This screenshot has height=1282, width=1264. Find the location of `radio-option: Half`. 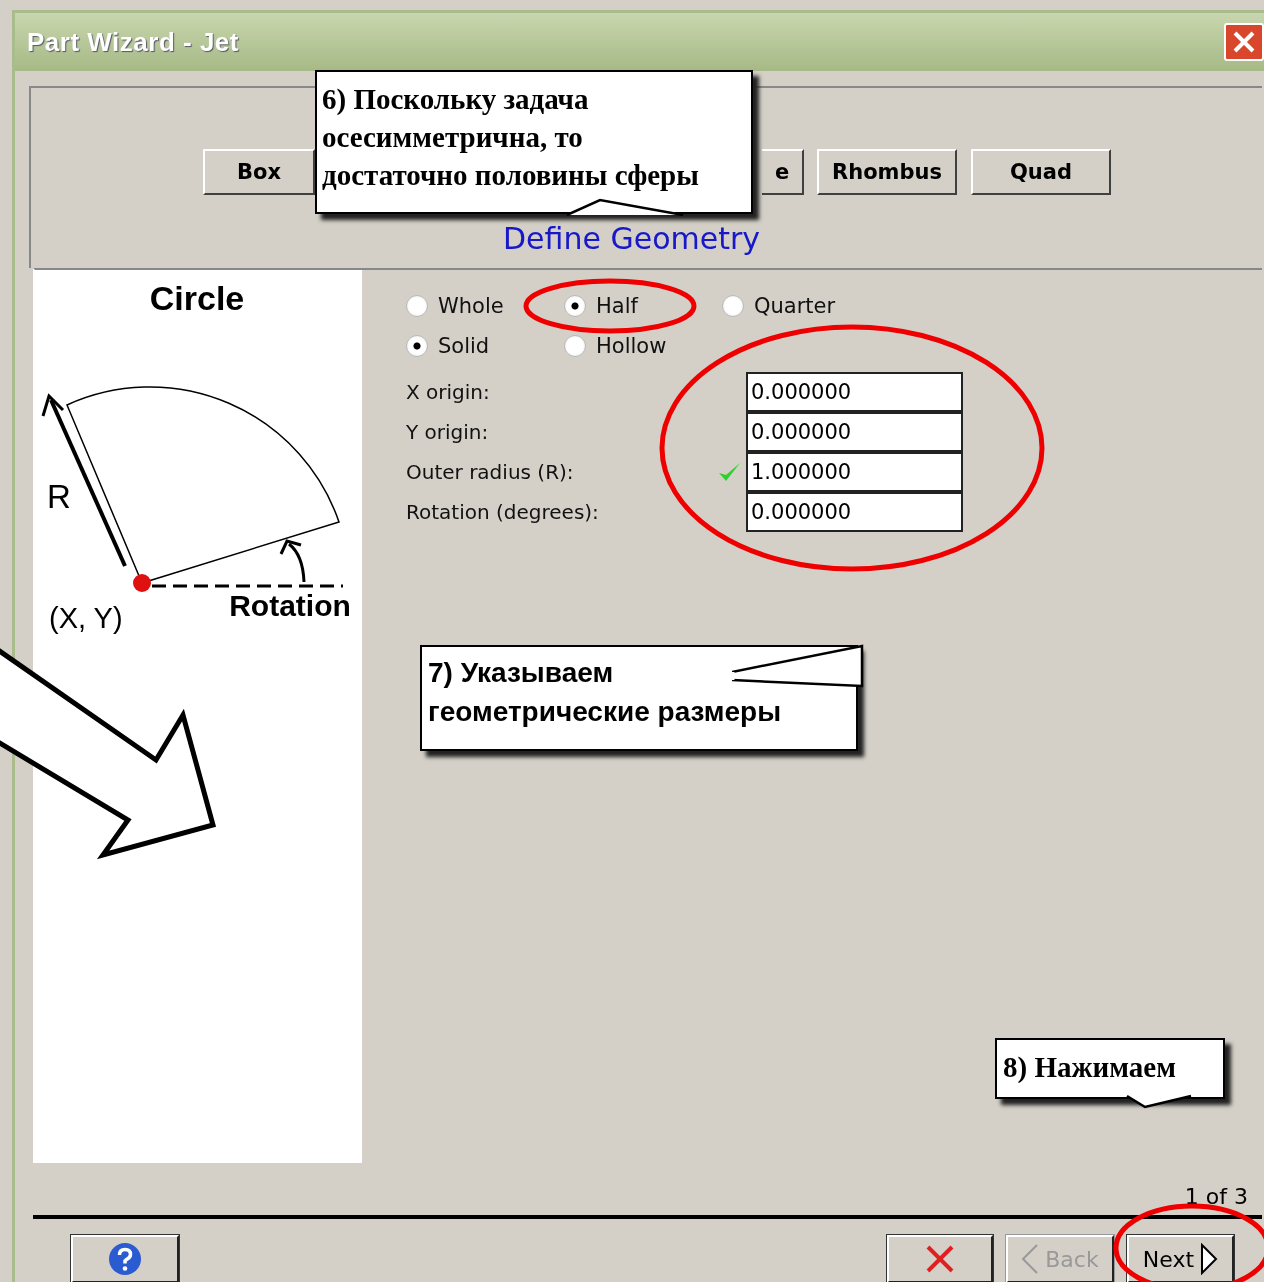

radio-option: Half is located at coordinates (643, 306).